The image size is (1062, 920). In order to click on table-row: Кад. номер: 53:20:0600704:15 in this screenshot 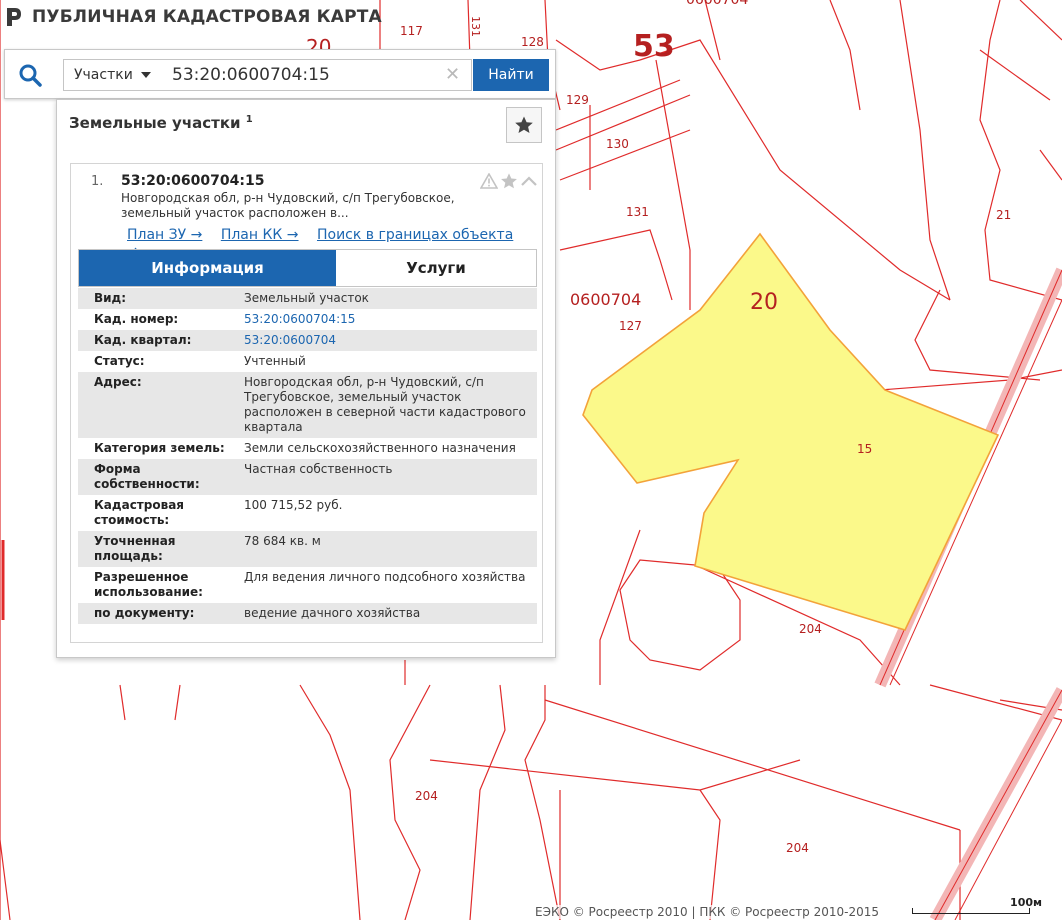, I will do `click(307, 319)`.